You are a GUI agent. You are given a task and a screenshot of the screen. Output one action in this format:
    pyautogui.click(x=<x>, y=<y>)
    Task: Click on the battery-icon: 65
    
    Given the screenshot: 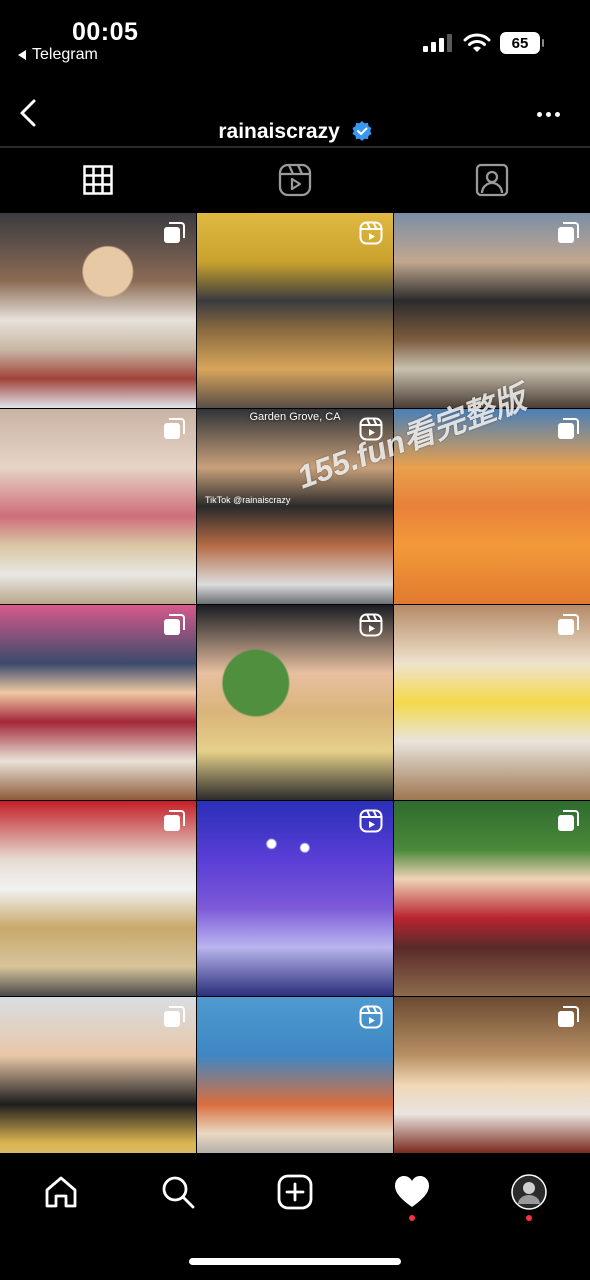 What is the action you would take?
    pyautogui.click(x=522, y=43)
    